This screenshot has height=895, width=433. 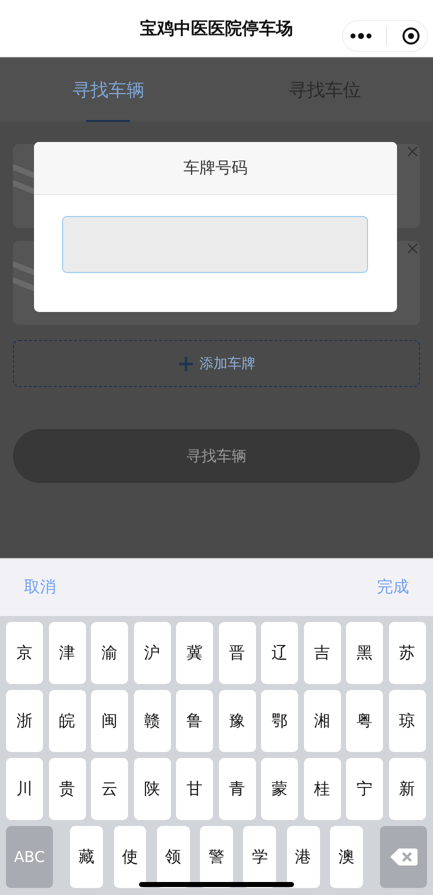 What do you see at coordinates (364, 789) in the screenshot?
I see `keyboard-key: 宁` at bounding box center [364, 789].